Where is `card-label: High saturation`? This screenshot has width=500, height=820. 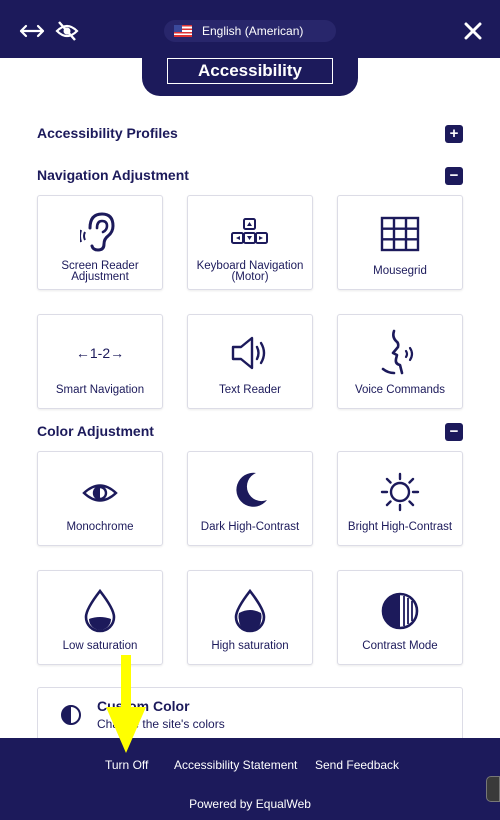 card-label: High saturation is located at coordinates (250, 646).